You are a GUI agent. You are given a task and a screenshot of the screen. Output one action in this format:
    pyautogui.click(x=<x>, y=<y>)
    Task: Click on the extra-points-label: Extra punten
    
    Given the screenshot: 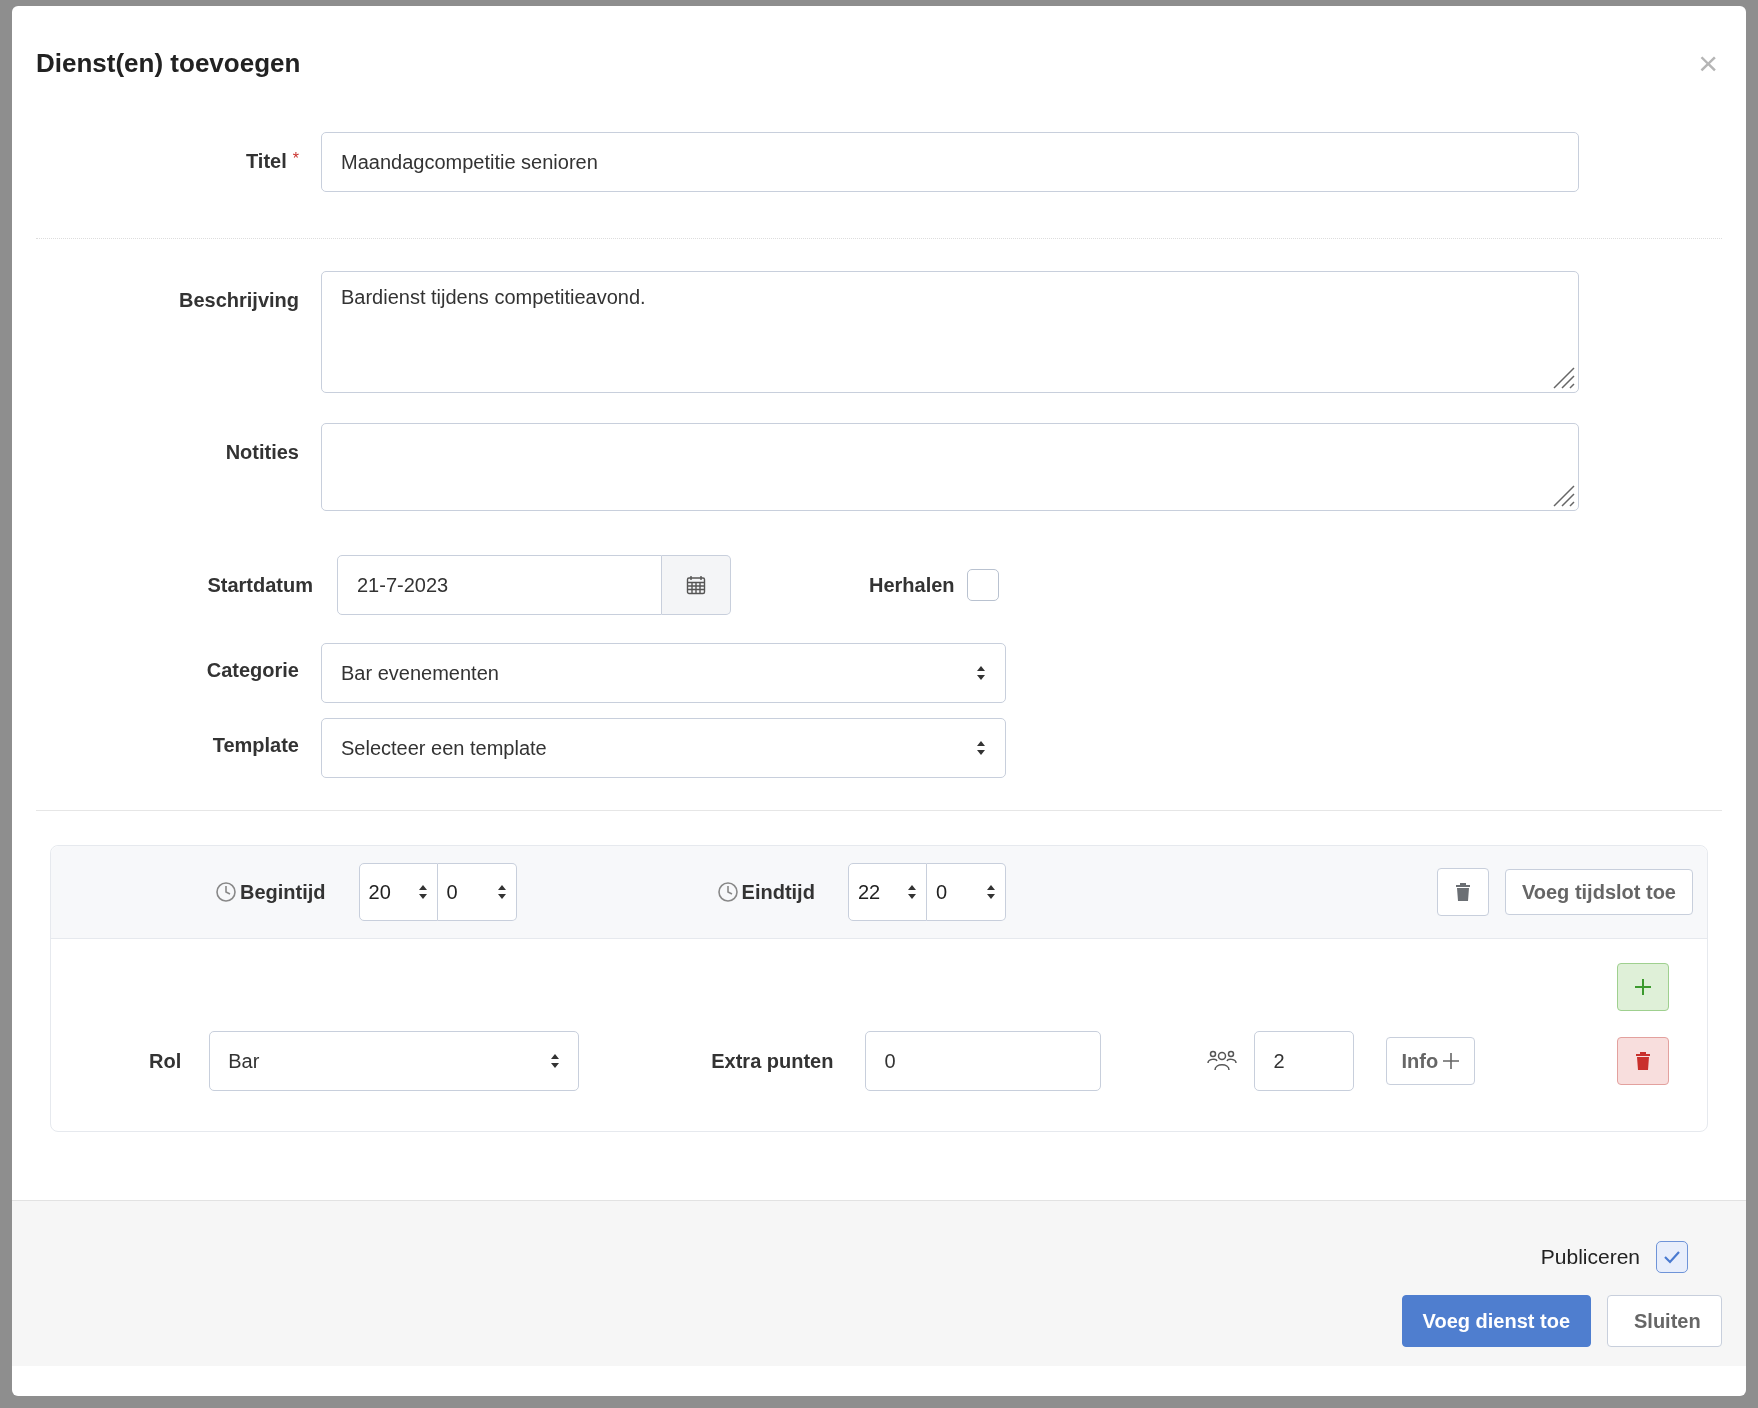 What is the action you would take?
    pyautogui.click(x=772, y=1061)
    